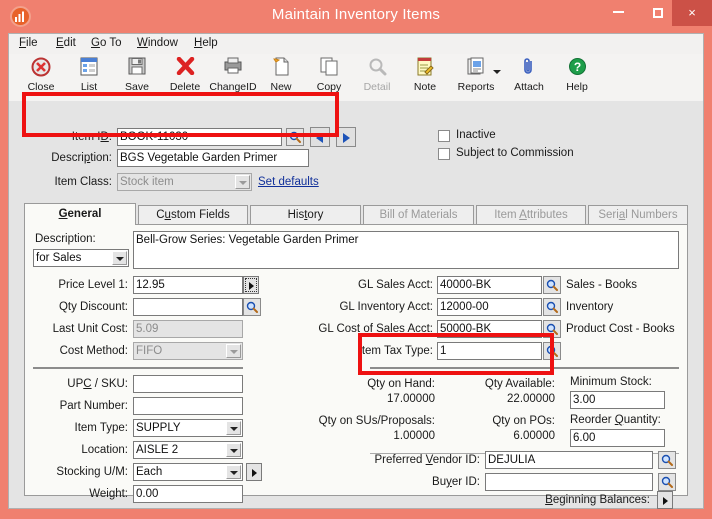  What do you see at coordinates (552, 307) in the screenshot?
I see `gl-inventory-acct-lookup-button` at bounding box center [552, 307].